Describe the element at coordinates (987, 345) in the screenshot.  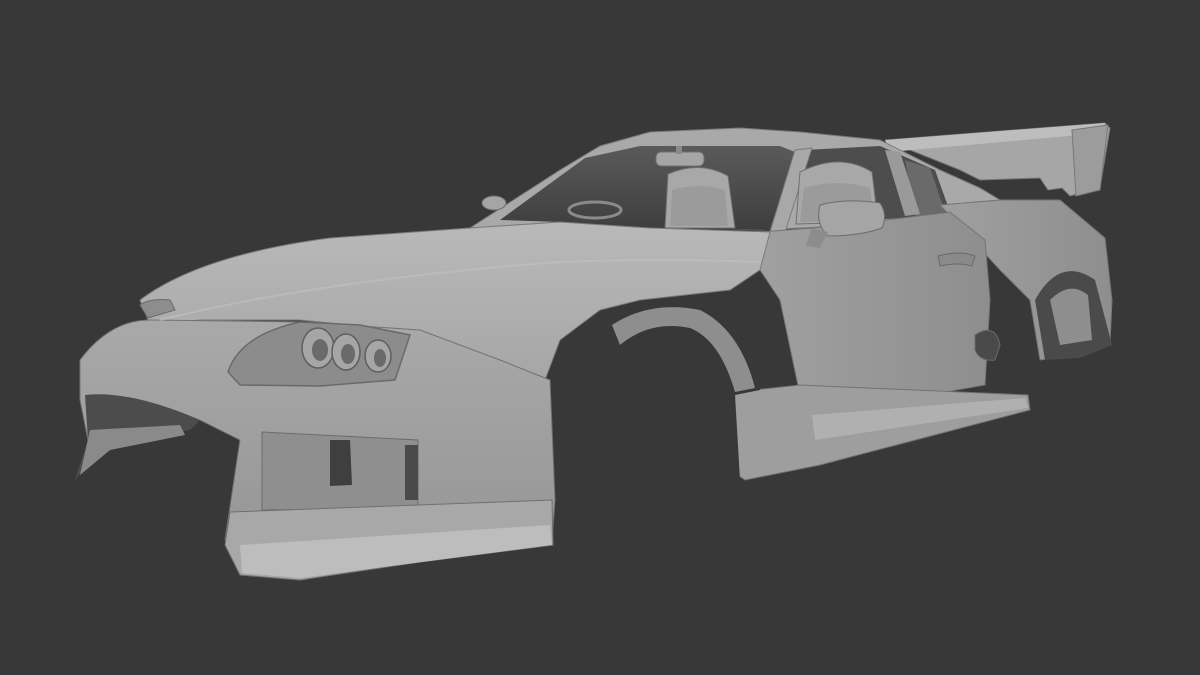
I see `side-intake` at that location.